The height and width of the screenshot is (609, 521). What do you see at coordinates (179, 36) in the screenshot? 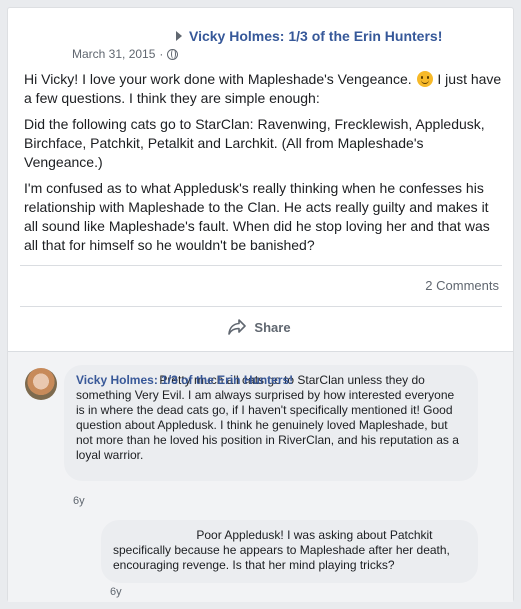
I see `caret-right-icon` at bounding box center [179, 36].